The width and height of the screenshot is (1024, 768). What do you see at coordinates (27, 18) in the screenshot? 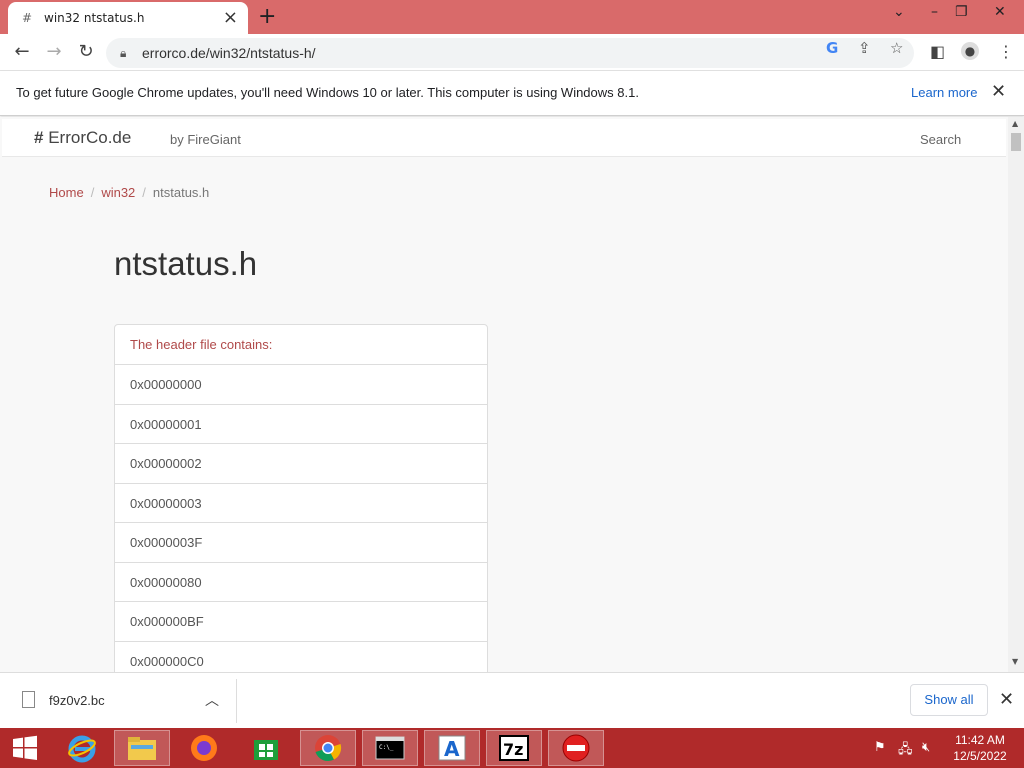
I see `hash-favicon-icon: #` at bounding box center [27, 18].